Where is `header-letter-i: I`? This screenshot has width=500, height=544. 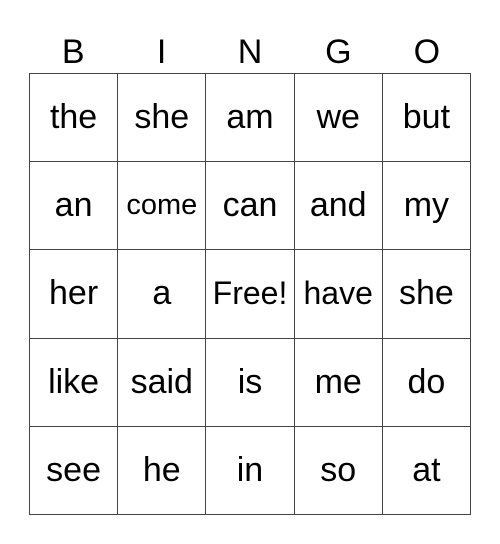 header-letter-i: I is located at coordinates (161, 52).